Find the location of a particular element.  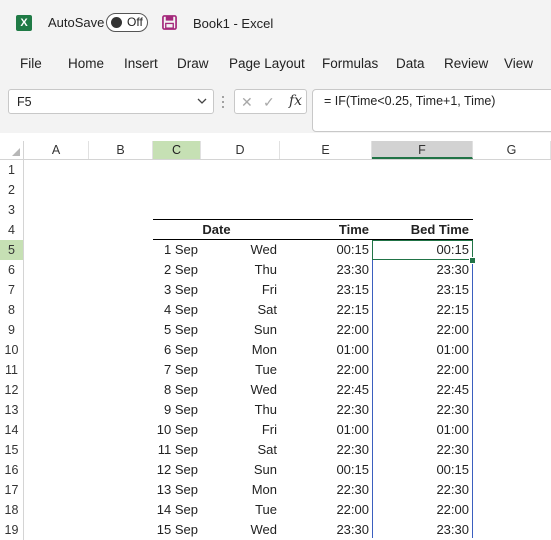

date-cell: 13 Sep is located at coordinates (175, 490).